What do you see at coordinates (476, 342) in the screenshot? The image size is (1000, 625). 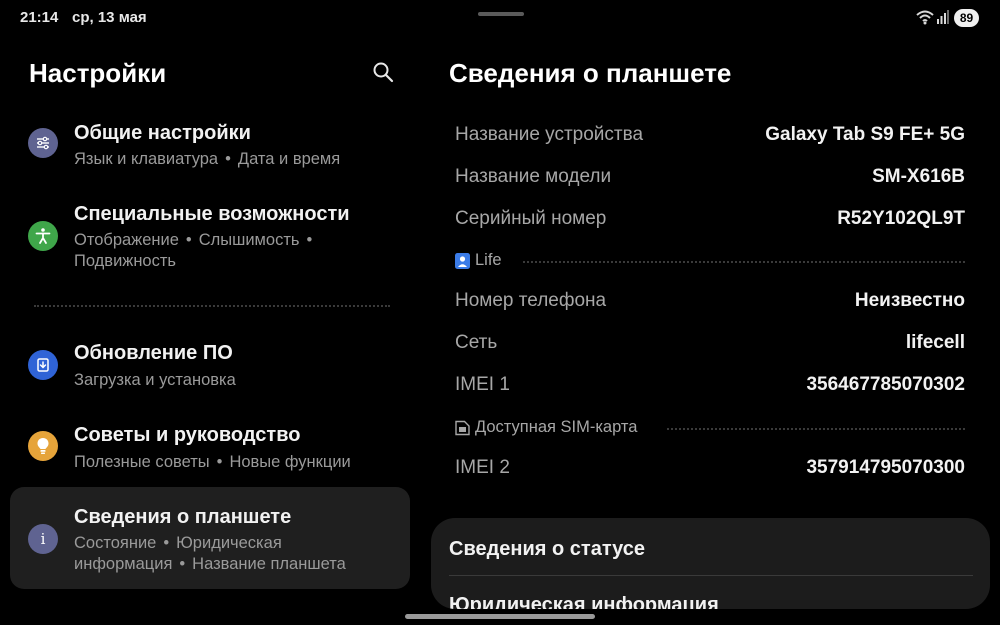 I see `info-label: Сеть` at bounding box center [476, 342].